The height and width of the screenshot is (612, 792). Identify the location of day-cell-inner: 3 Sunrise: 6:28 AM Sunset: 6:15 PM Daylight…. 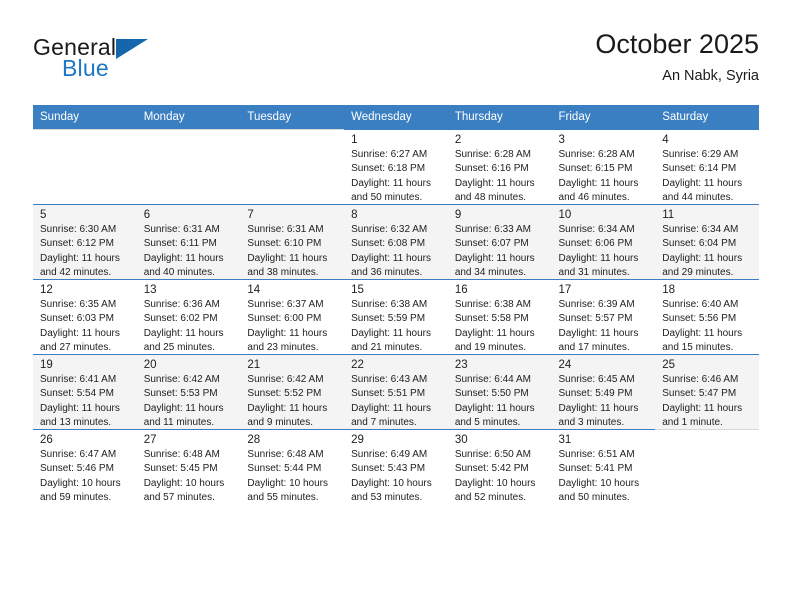
(603, 167).